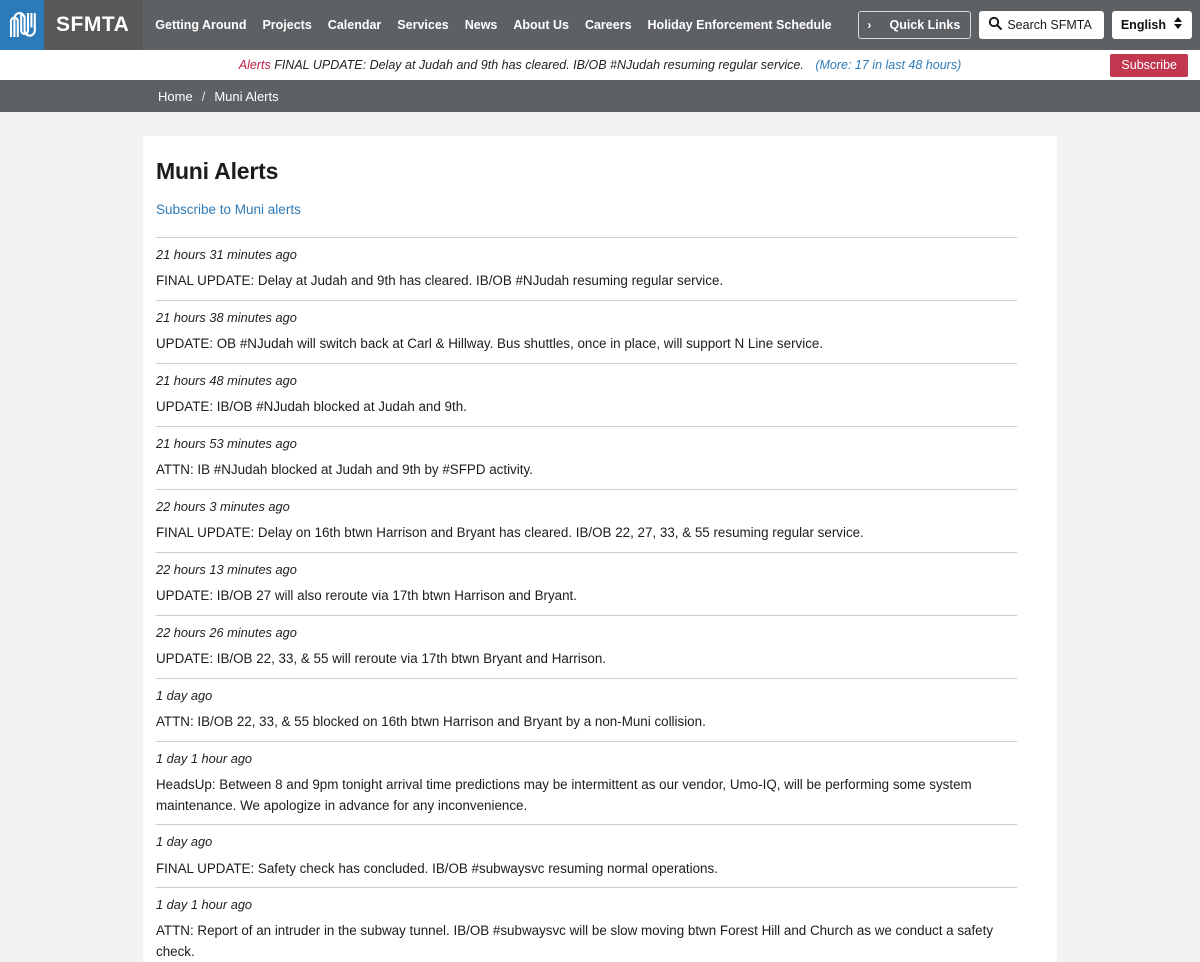 Image resolution: width=1200 pixels, height=962 pixels. I want to click on nav-item-news: News, so click(481, 25).